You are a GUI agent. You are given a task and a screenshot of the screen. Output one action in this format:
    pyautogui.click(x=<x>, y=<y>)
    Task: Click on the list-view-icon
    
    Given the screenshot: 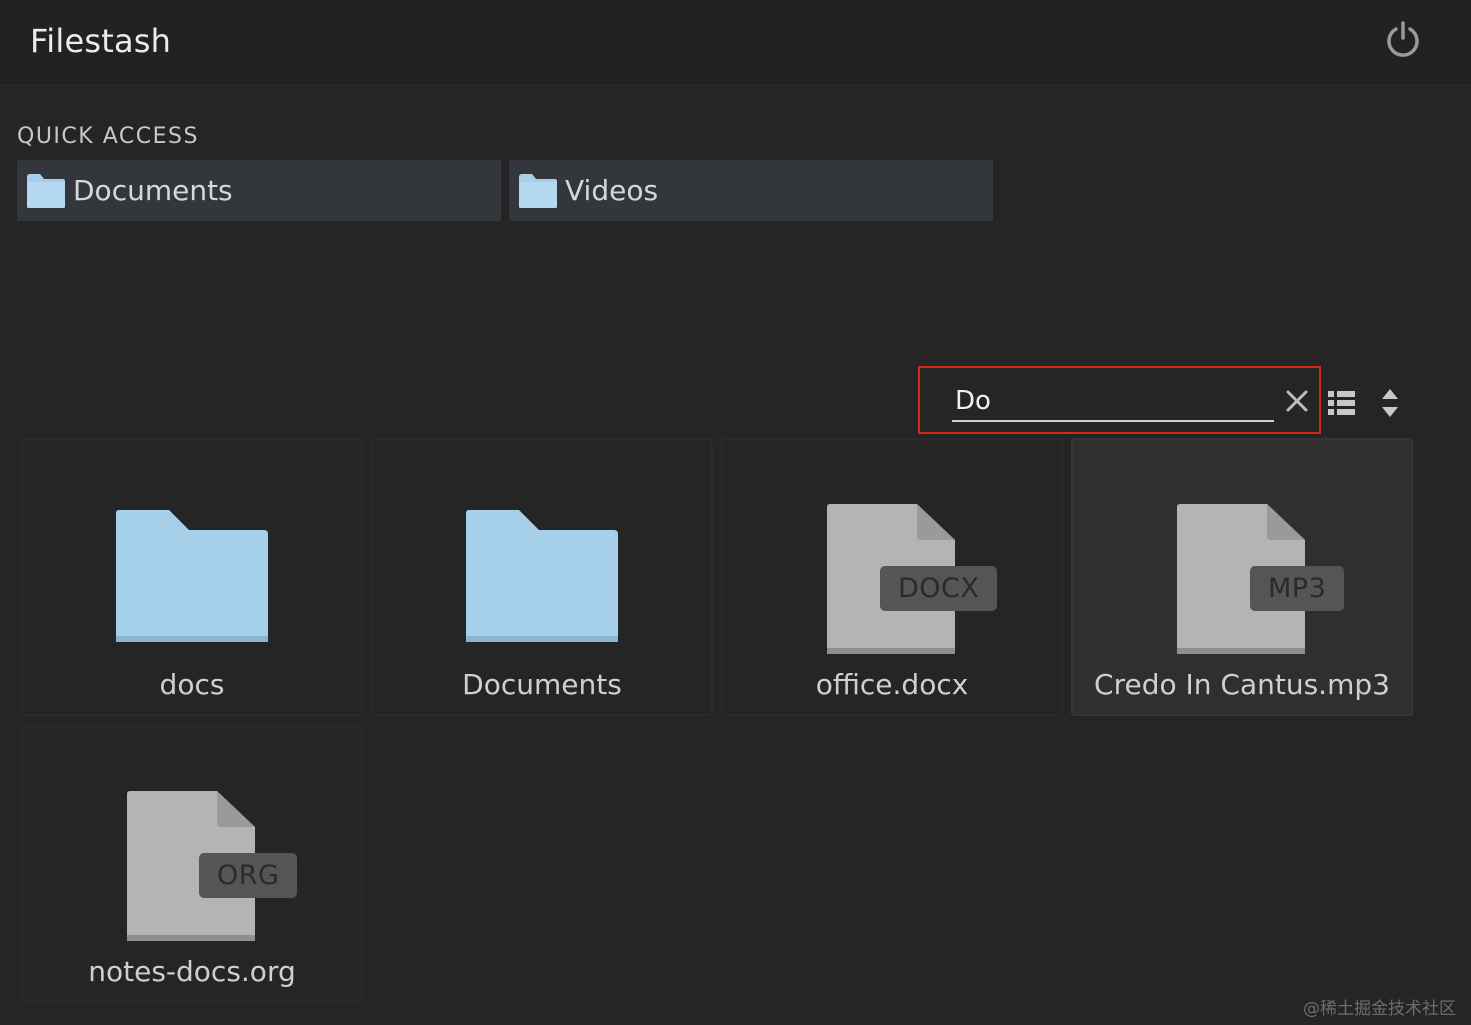 What is the action you would take?
    pyautogui.click(x=1341, y=403)
    